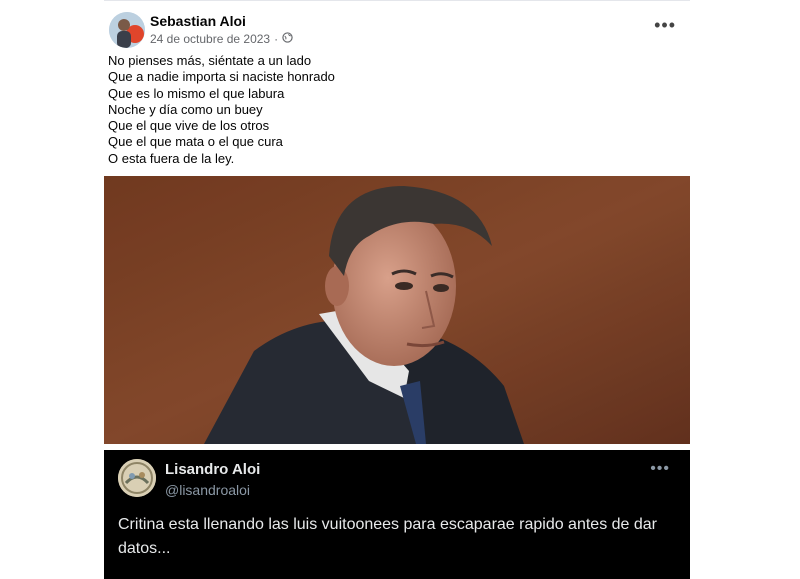 The width and height of the screenshot is (800, 579). Describe the element at coordinates (196, 93) in the screenshot. I see `post-text-line: Que es lo mismo el que labura` at that location.